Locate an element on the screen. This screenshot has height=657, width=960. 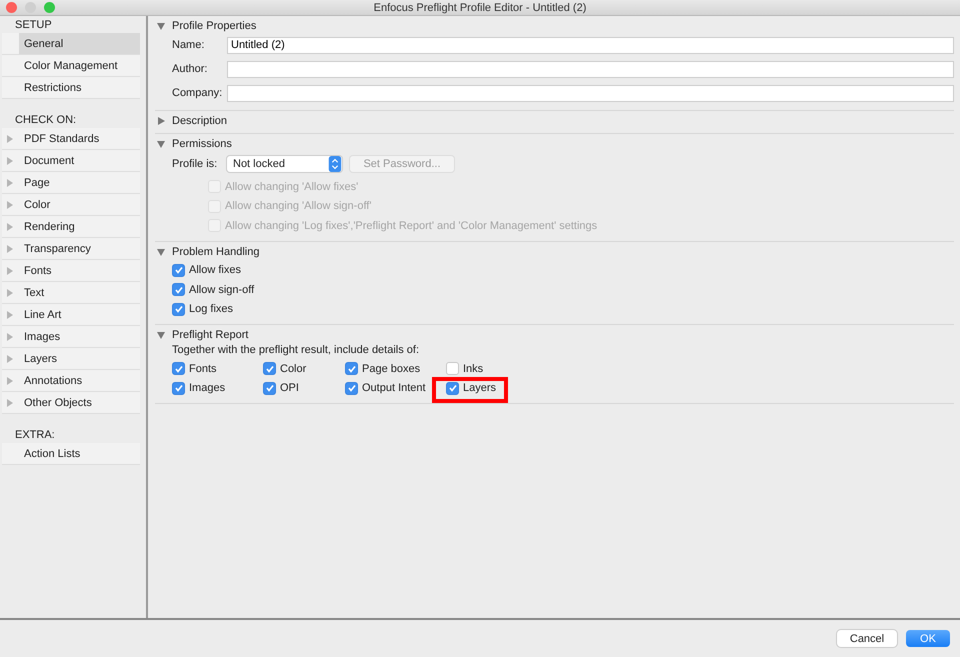
checkbox-label: Allow changing 'Allow sign-off' is located at coordinates (298, 206).